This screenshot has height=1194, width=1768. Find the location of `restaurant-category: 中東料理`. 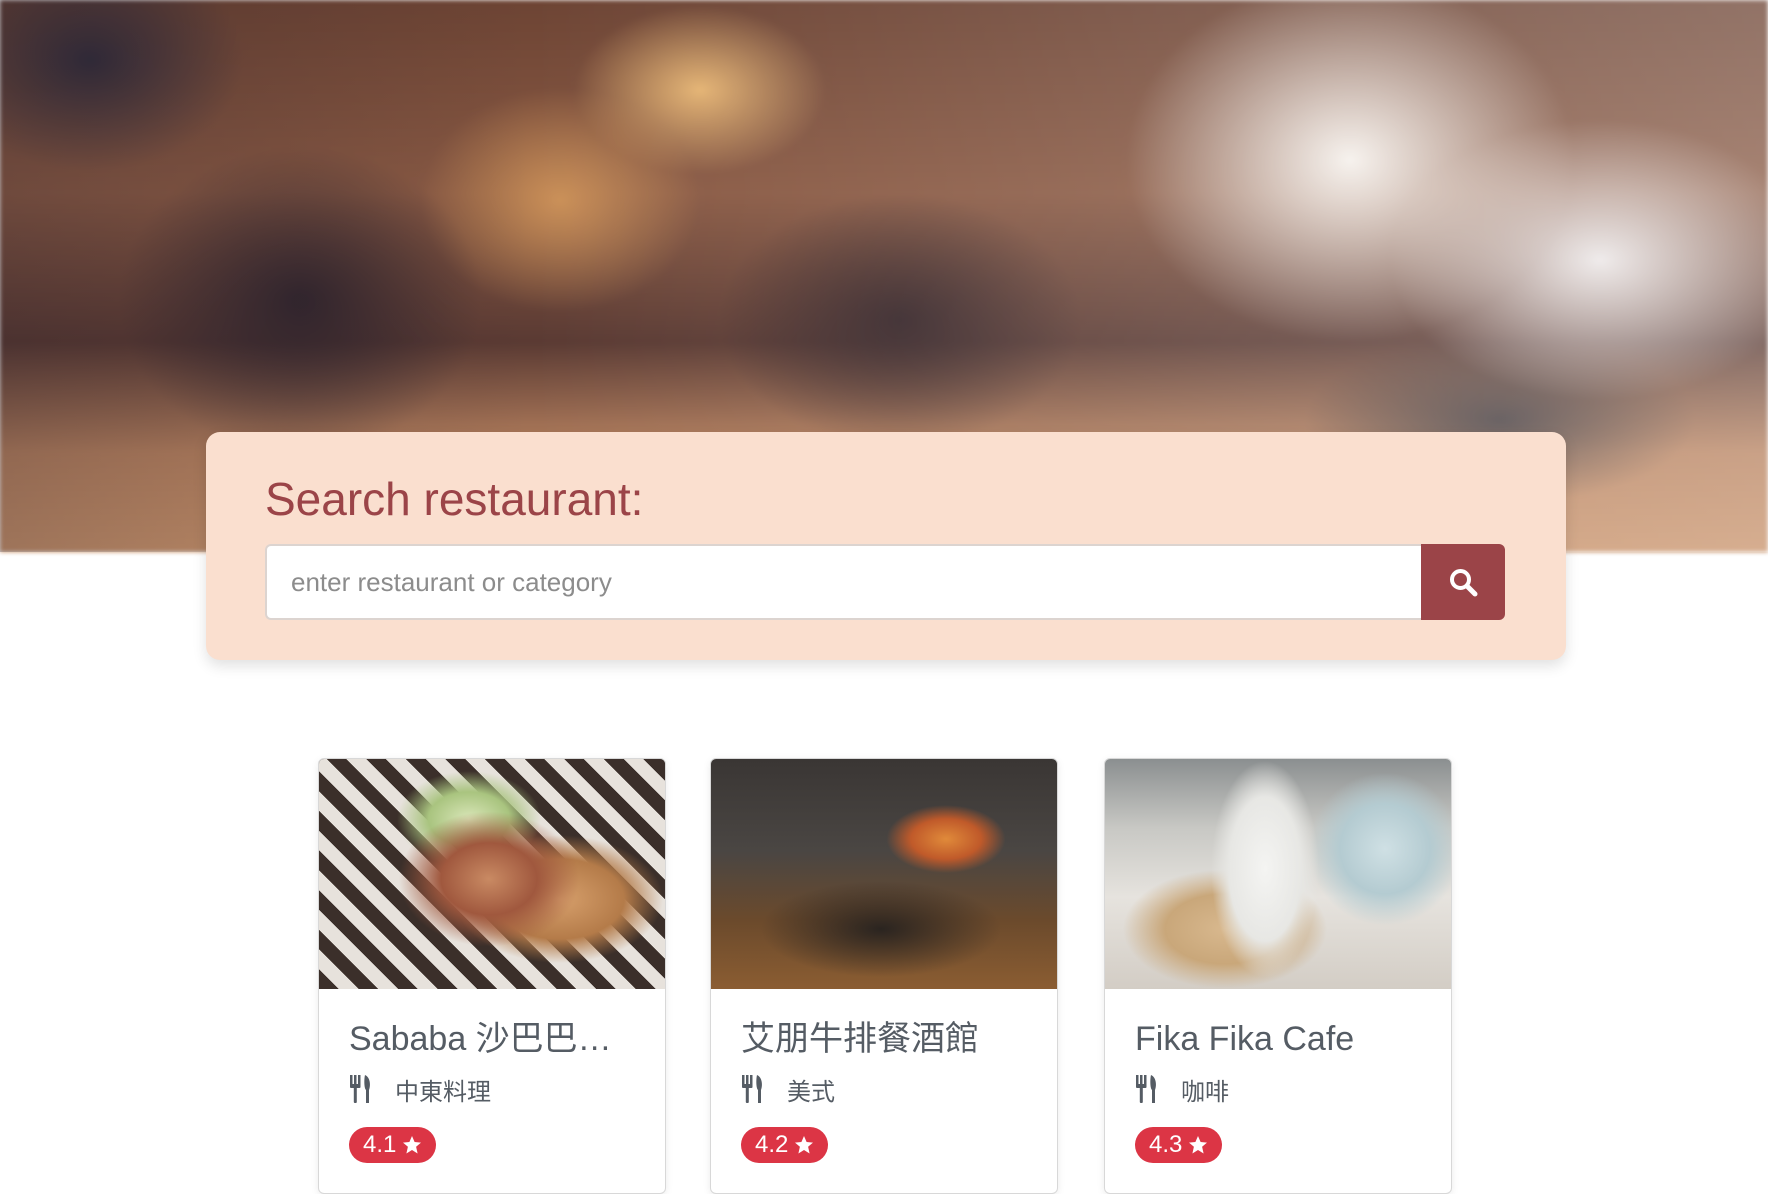

restaurant-category: 中東料理 is located at coordinates (492, 1089).